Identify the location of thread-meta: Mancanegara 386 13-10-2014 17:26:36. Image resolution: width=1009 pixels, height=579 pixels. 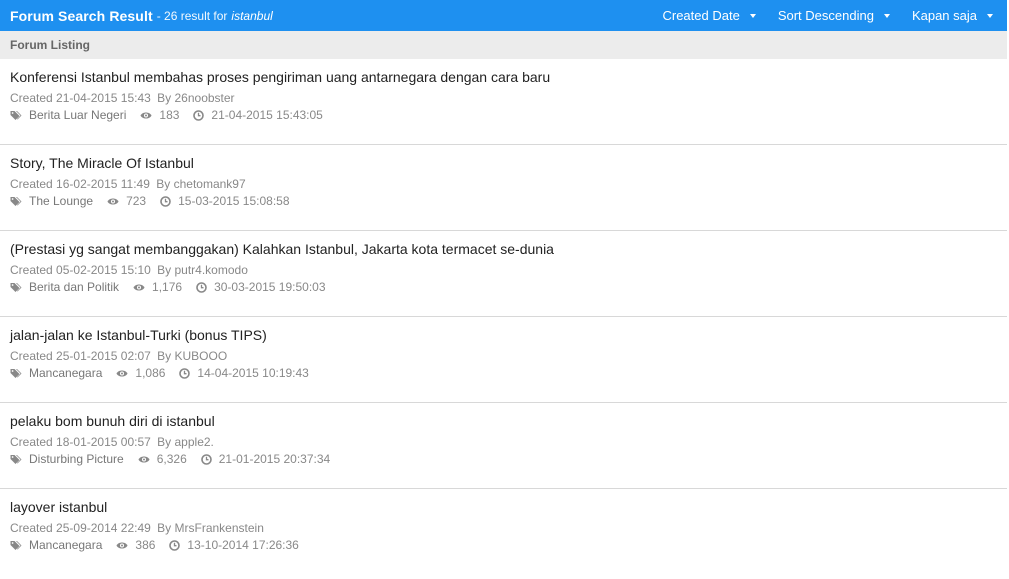
(503, 545).